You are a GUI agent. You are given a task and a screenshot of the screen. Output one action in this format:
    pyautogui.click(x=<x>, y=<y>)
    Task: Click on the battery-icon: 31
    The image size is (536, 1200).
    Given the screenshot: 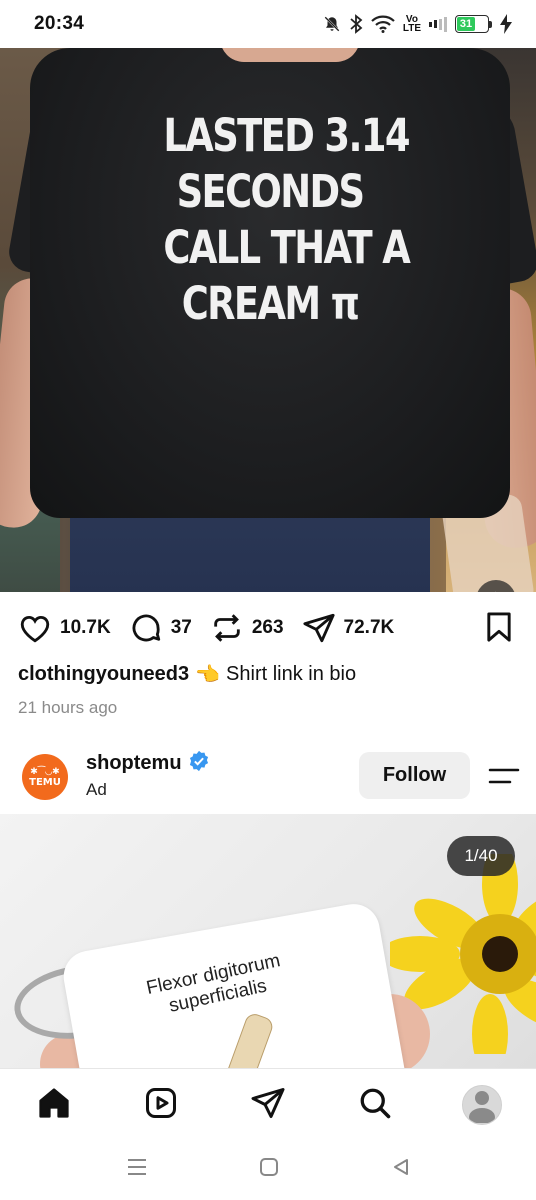 What is the action you would take?
    pyautogui.click(x=473, y=24)
    